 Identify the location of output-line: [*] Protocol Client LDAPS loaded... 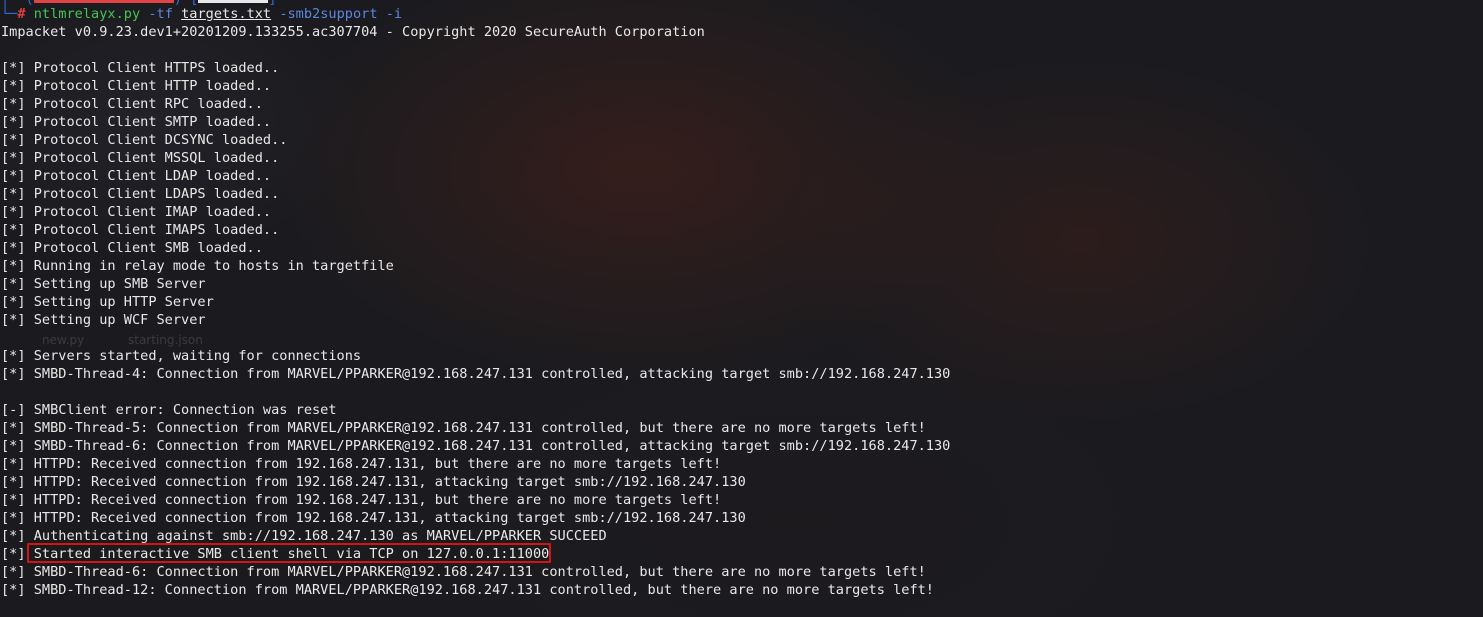
(140, 194).